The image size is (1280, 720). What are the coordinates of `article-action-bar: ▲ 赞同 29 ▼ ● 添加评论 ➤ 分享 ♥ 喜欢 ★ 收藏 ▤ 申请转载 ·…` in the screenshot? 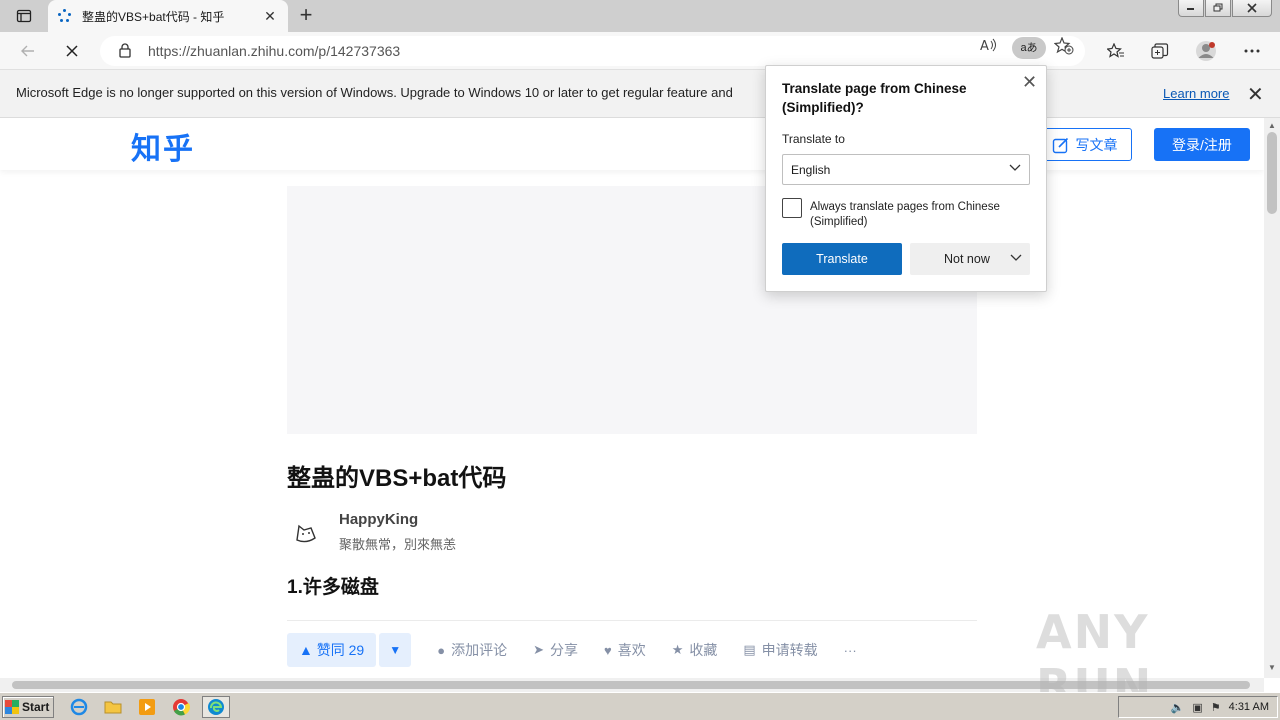 It's located at (575, 650).